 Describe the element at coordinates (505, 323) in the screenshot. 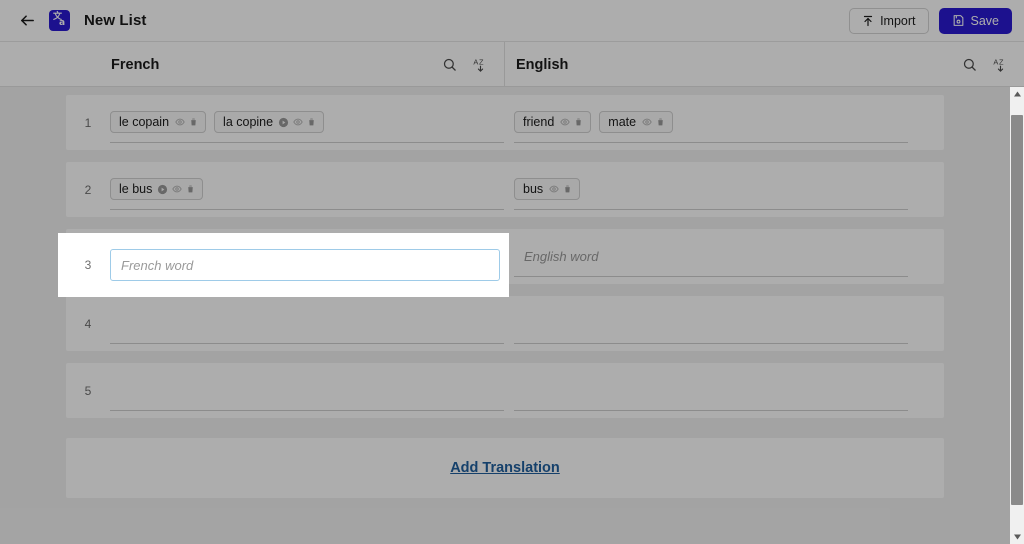

I see `table-row: 4` at that location.